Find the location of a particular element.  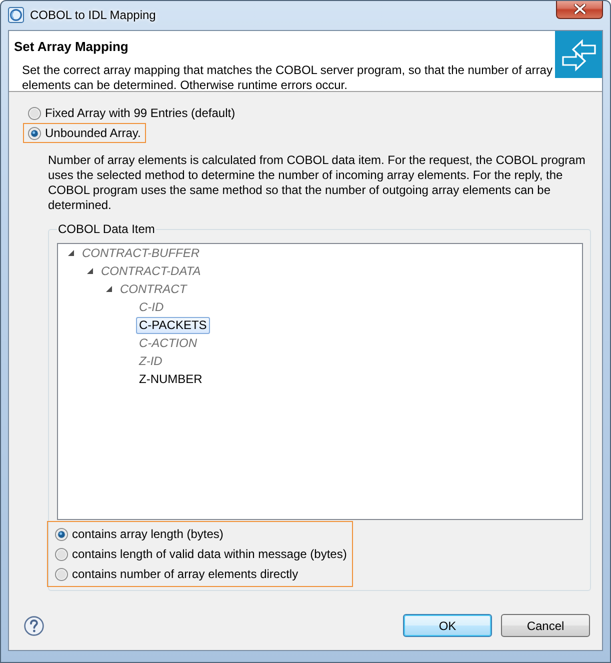

window-title: COBOL to IDL Mapping is located at coordinates (93, 15).